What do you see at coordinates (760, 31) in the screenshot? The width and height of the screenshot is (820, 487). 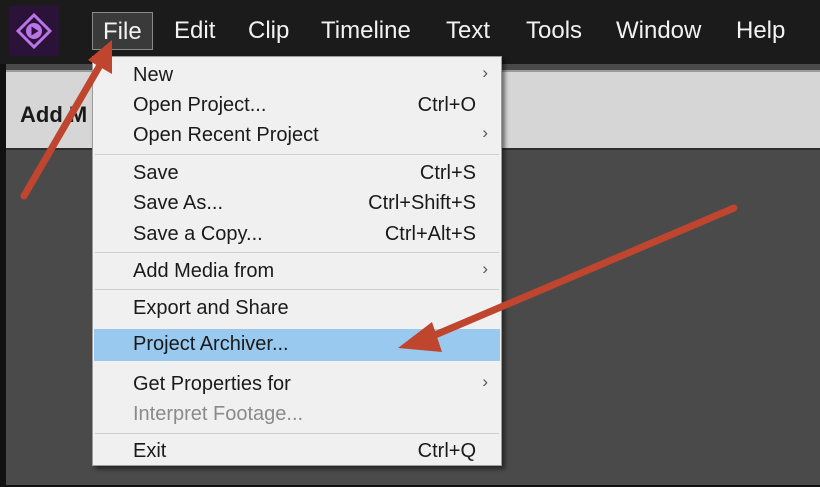 I see `menu-help: Help` at bounding box center [760, 31].